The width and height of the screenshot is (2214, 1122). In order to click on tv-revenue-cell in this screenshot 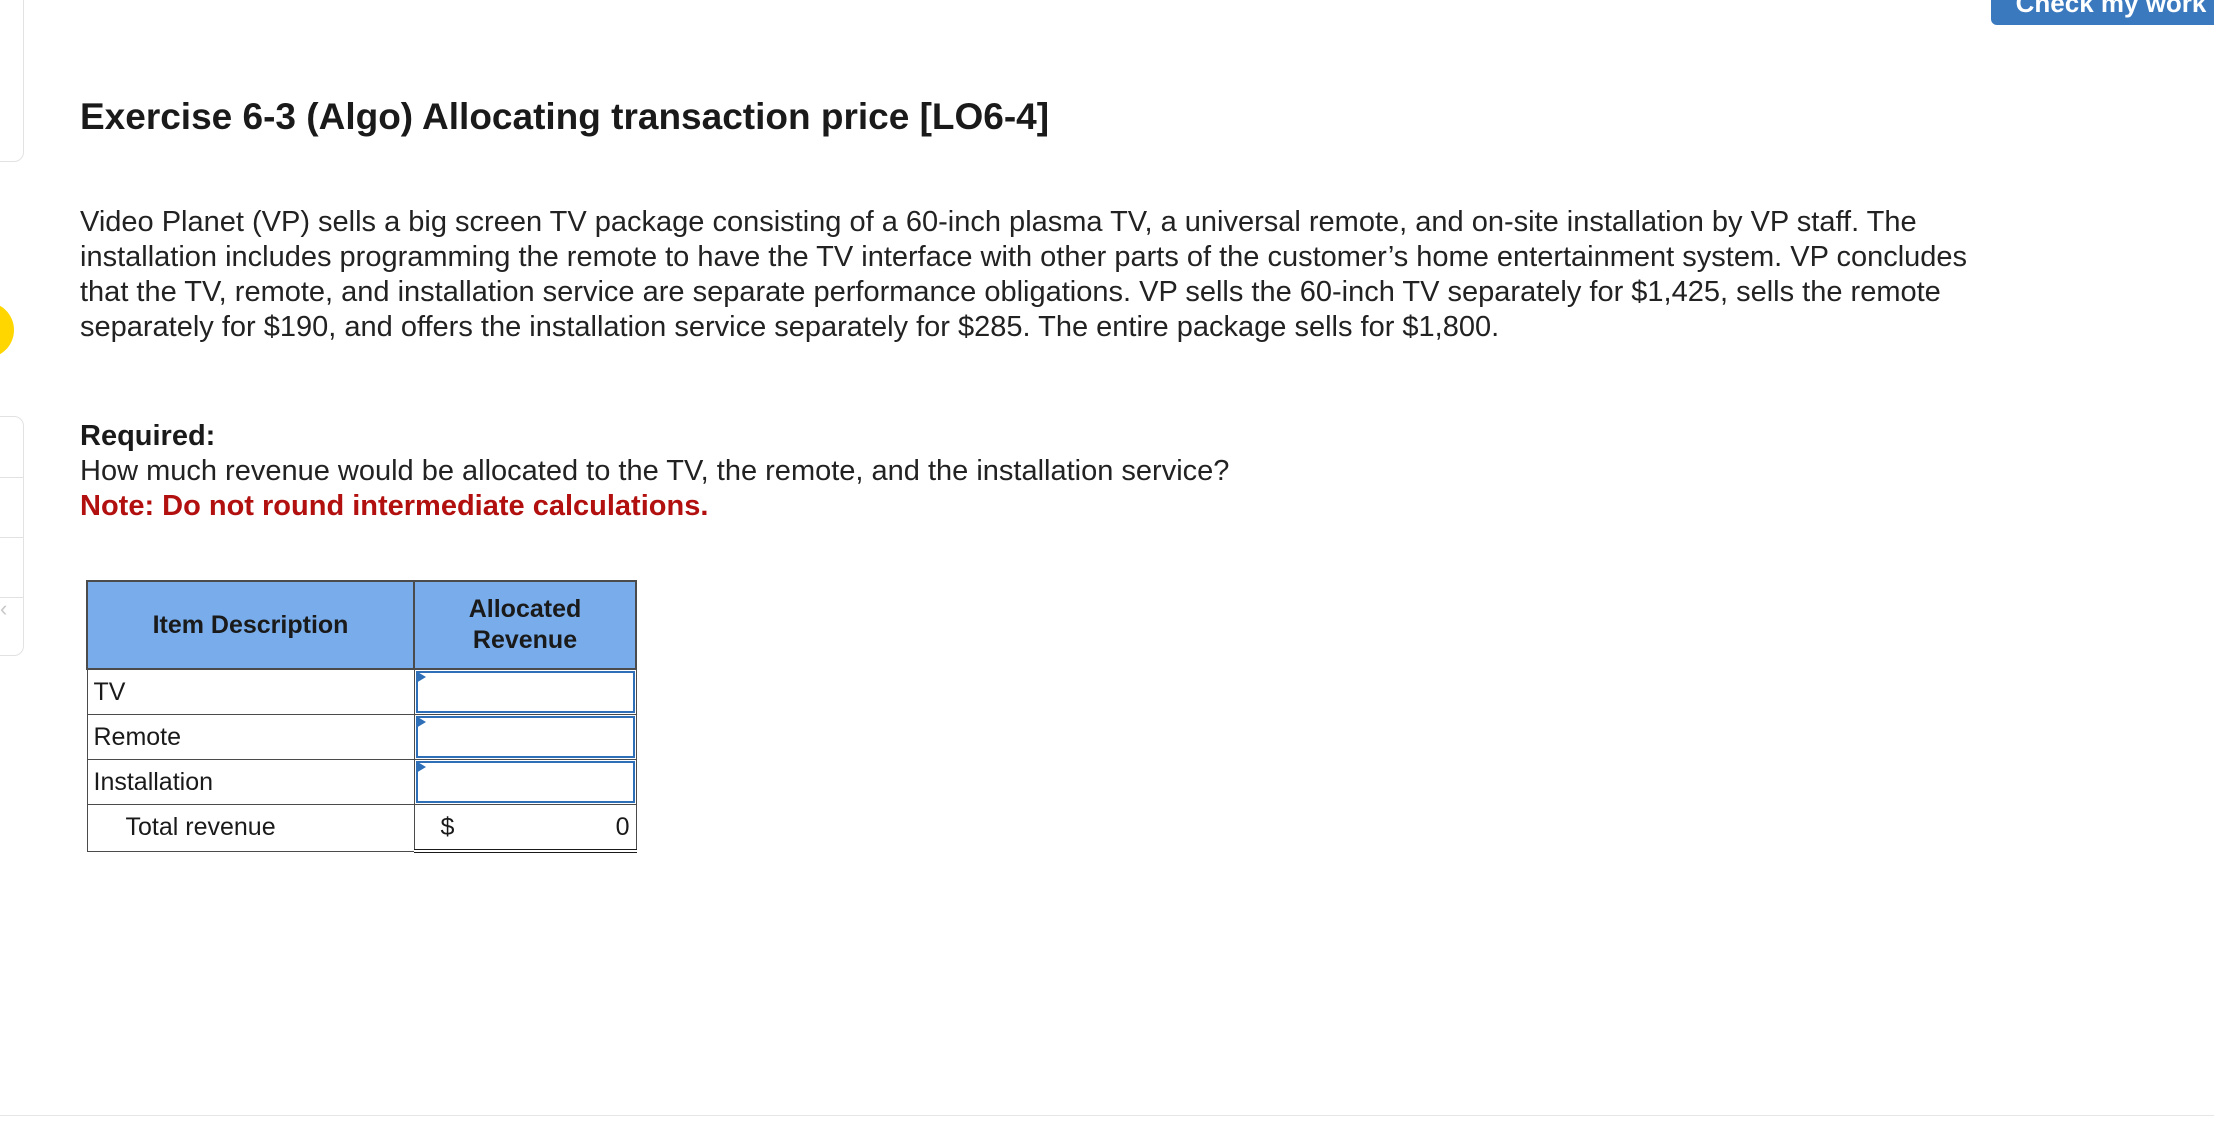, I will do `click(525, 691)`.